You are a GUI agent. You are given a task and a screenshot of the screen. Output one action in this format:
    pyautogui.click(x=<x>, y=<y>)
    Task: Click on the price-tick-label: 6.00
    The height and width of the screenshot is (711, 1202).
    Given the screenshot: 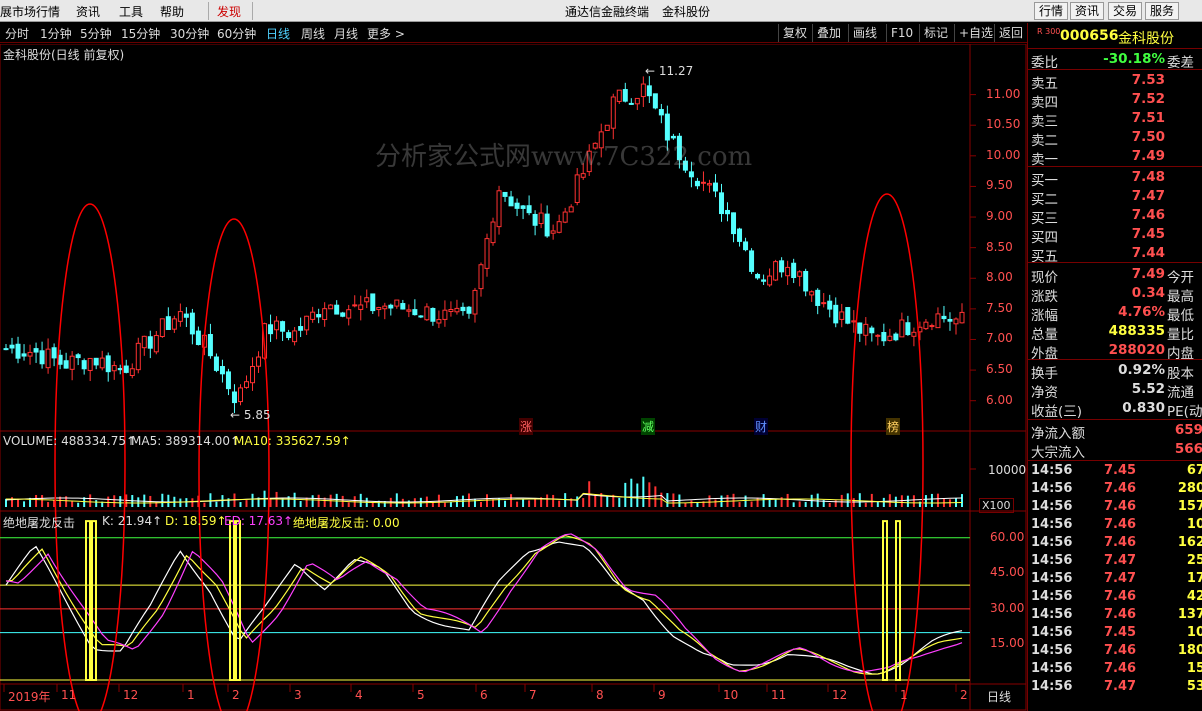 What is the action you would take?
    pyautogui.click(x=999, y=399)
    